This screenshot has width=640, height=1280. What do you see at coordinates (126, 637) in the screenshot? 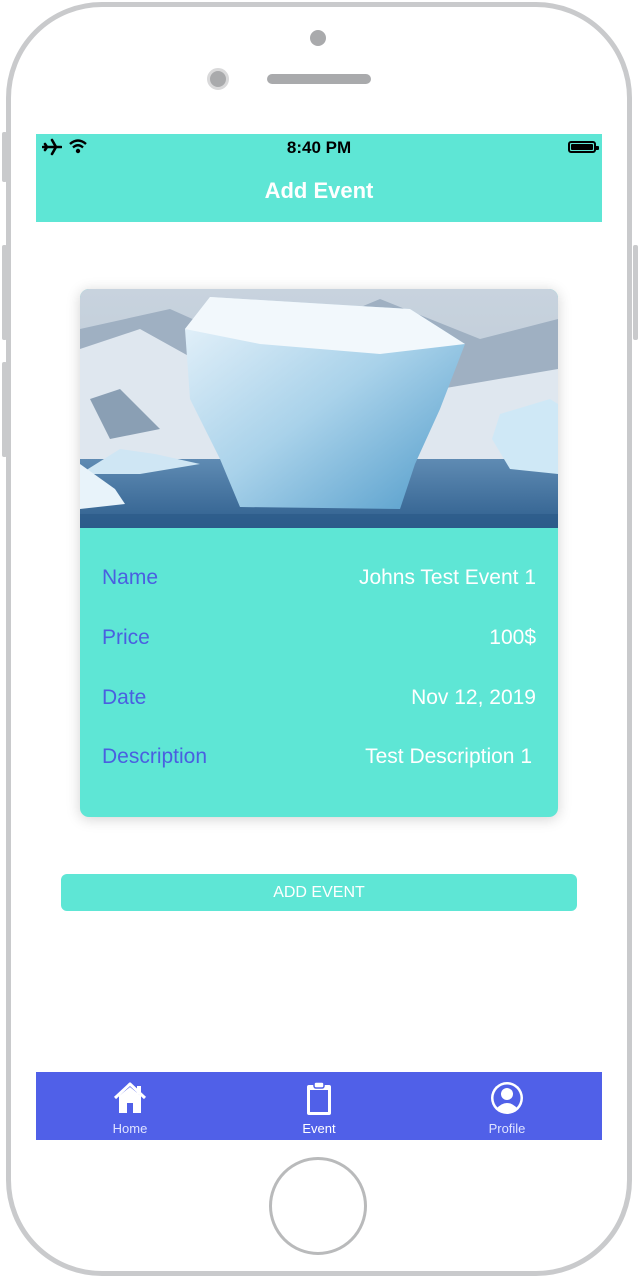
I see `field-label: Price` at bounding box center [126, 637].